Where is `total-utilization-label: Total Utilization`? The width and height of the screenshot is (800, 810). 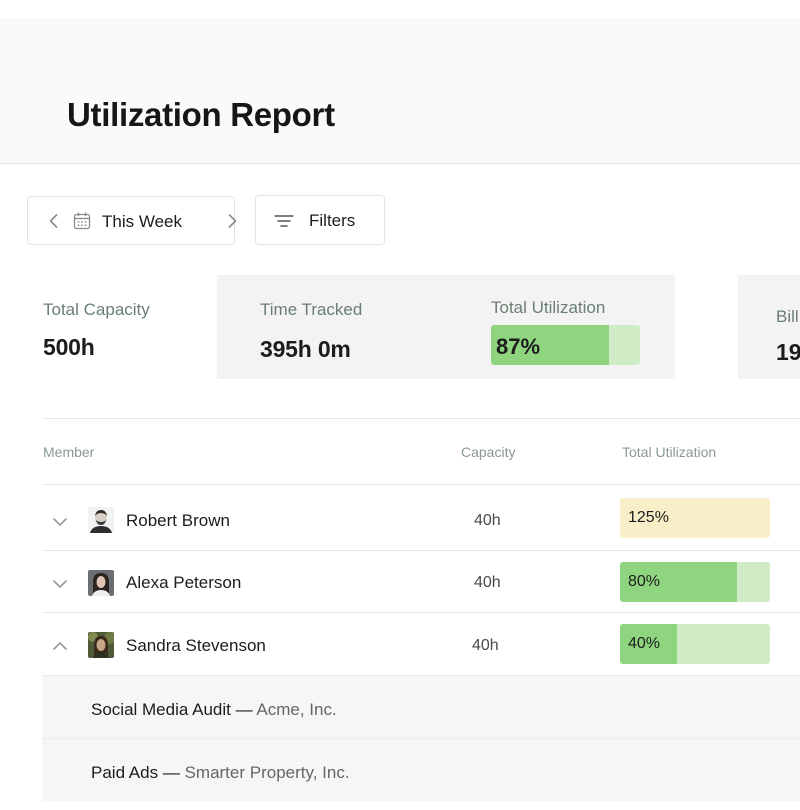 total-utilization-label: Total Utilization is located at coordinates (548, 307).